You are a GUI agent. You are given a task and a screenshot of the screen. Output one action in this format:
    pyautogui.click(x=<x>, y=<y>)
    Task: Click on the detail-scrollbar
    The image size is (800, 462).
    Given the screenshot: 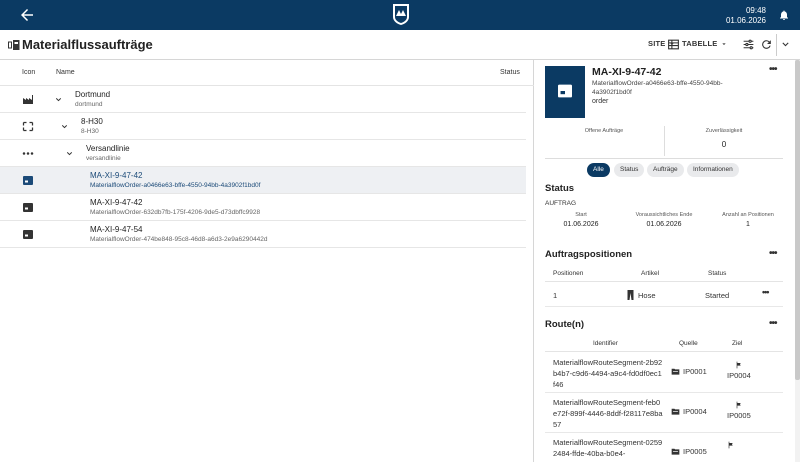 What is the action you would take?
    pyautogui.click(x=797, y=261)
    